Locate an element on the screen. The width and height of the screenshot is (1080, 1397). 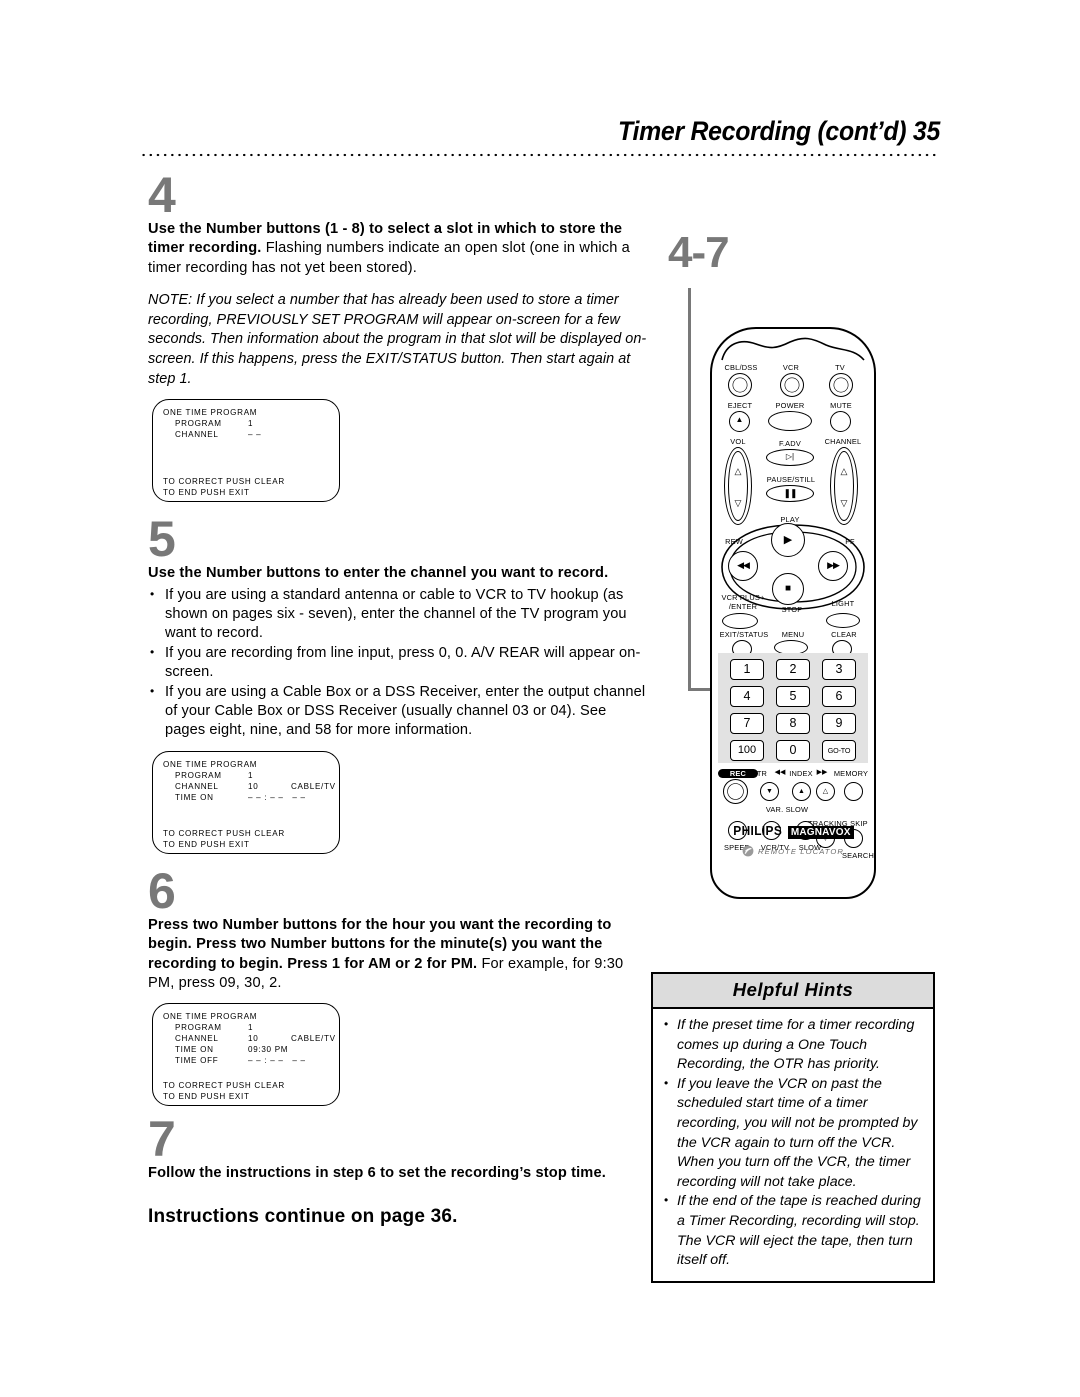
vcr-plus-enter-button is located at coordinates (740, 621).